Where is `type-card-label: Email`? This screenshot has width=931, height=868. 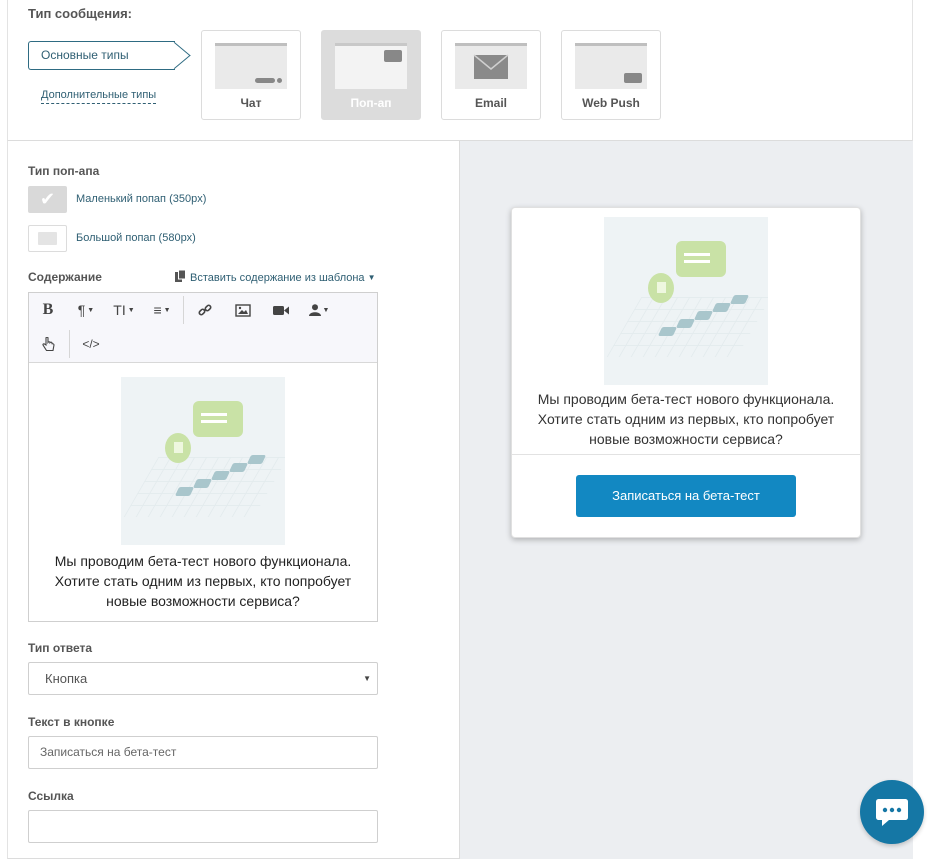 type-card-label: Email is located at coordinates (490, 103).